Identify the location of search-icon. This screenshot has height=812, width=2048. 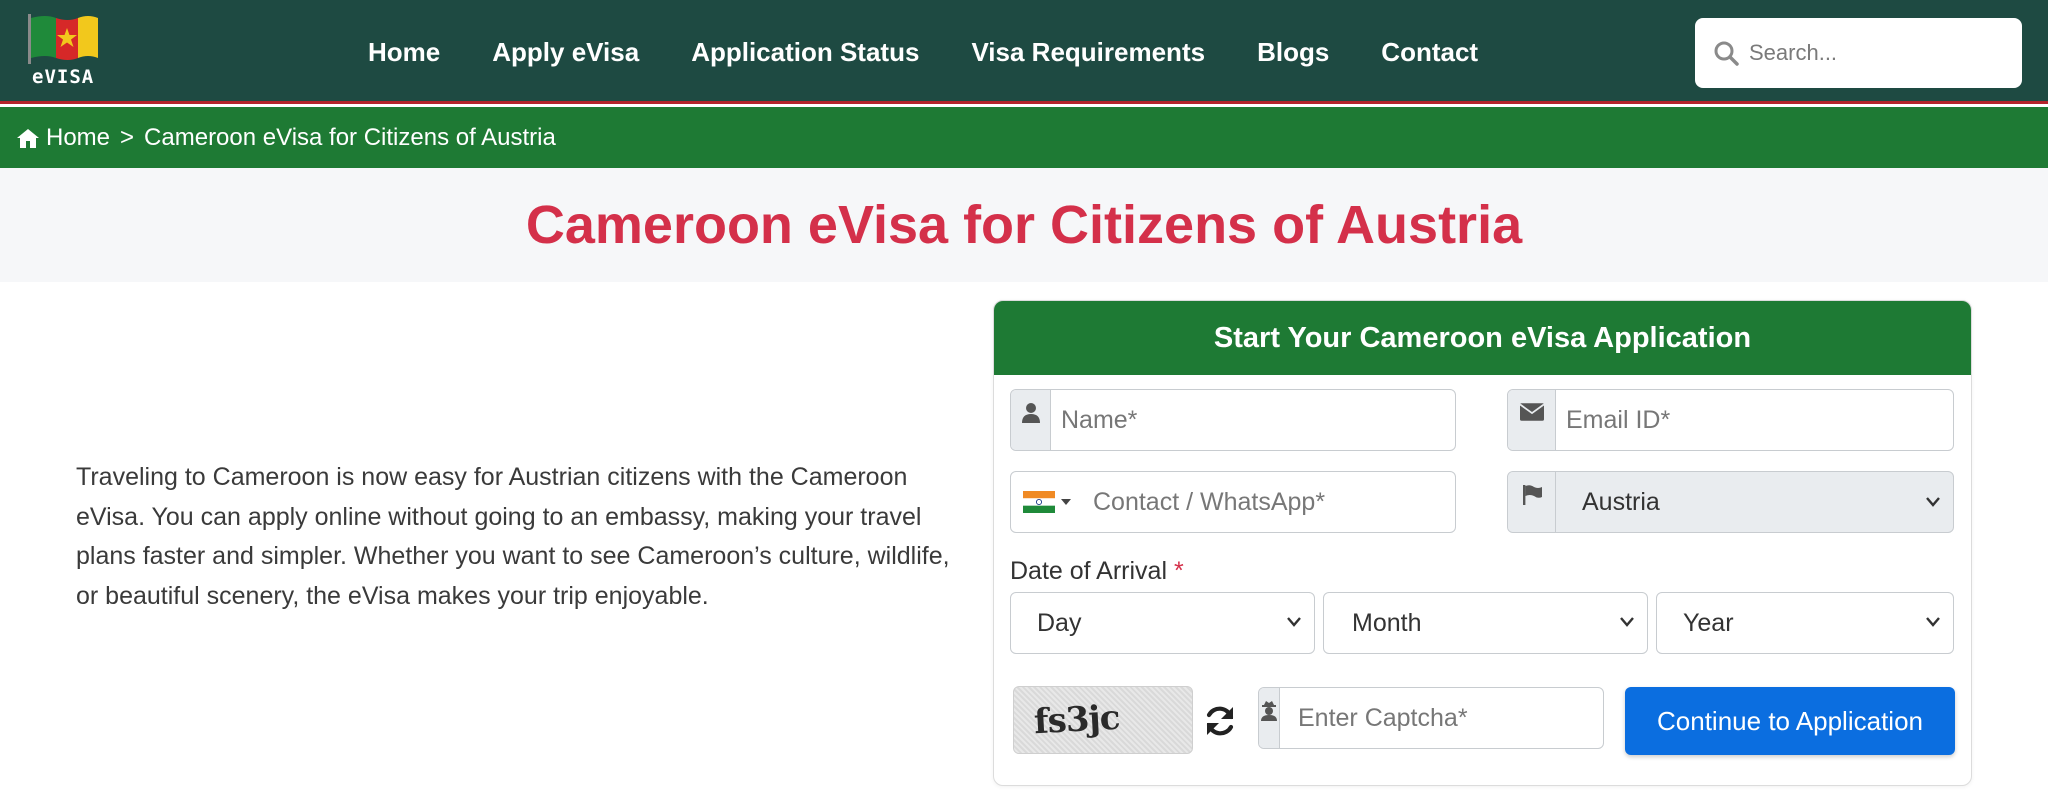
(1726, 53).